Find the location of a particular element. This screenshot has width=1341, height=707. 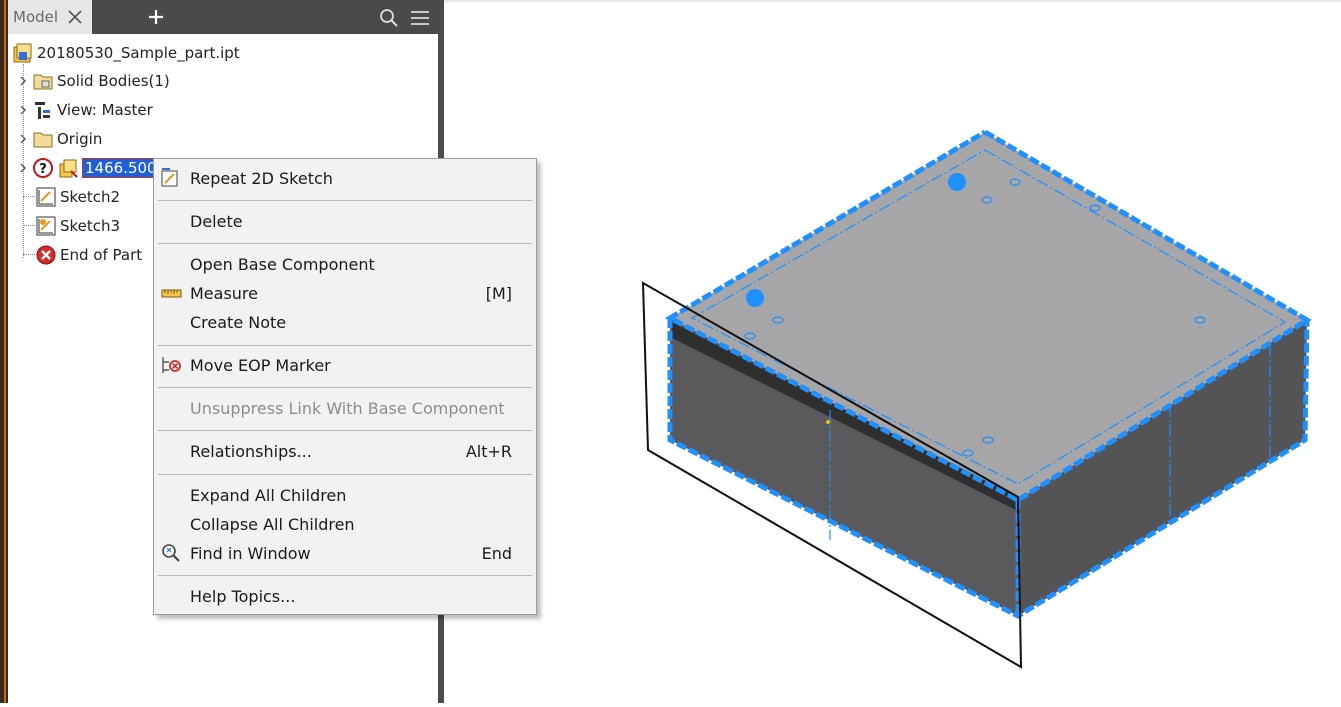

tree-item-end-of-part: End of Part is located at coordinates (88, 255).